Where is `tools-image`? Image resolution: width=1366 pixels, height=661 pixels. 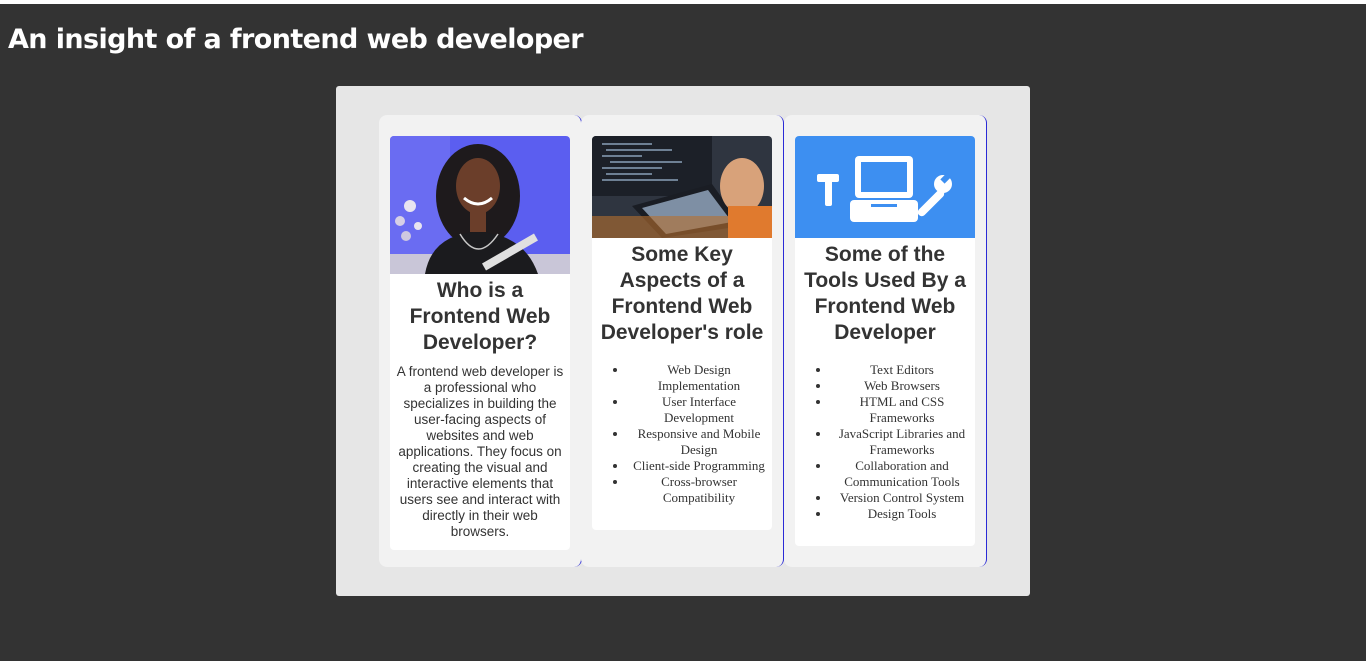 tools-image is located at coordinates (885, 187).